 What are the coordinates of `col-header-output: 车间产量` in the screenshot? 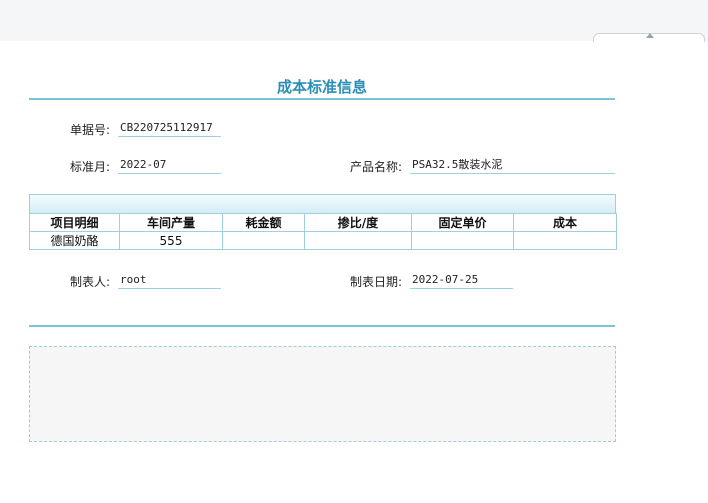 It's located at (171, 222).